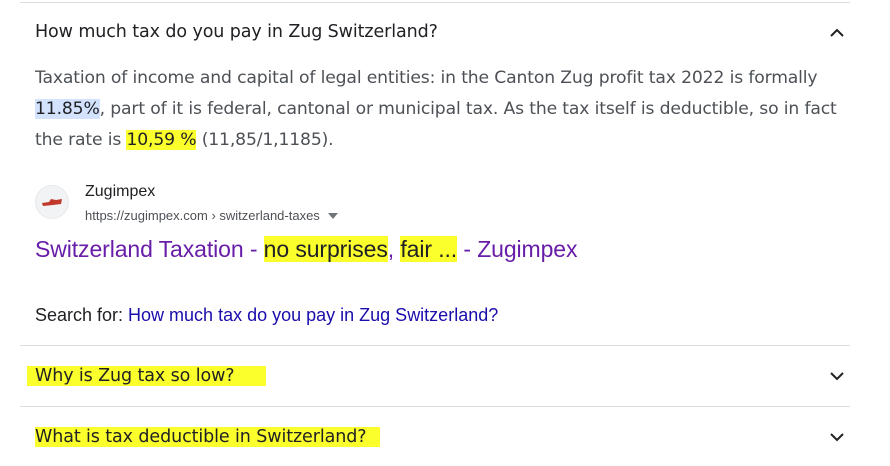  I want to click on answer-text-3: (11,85/1,1185)., so click(265, 140).